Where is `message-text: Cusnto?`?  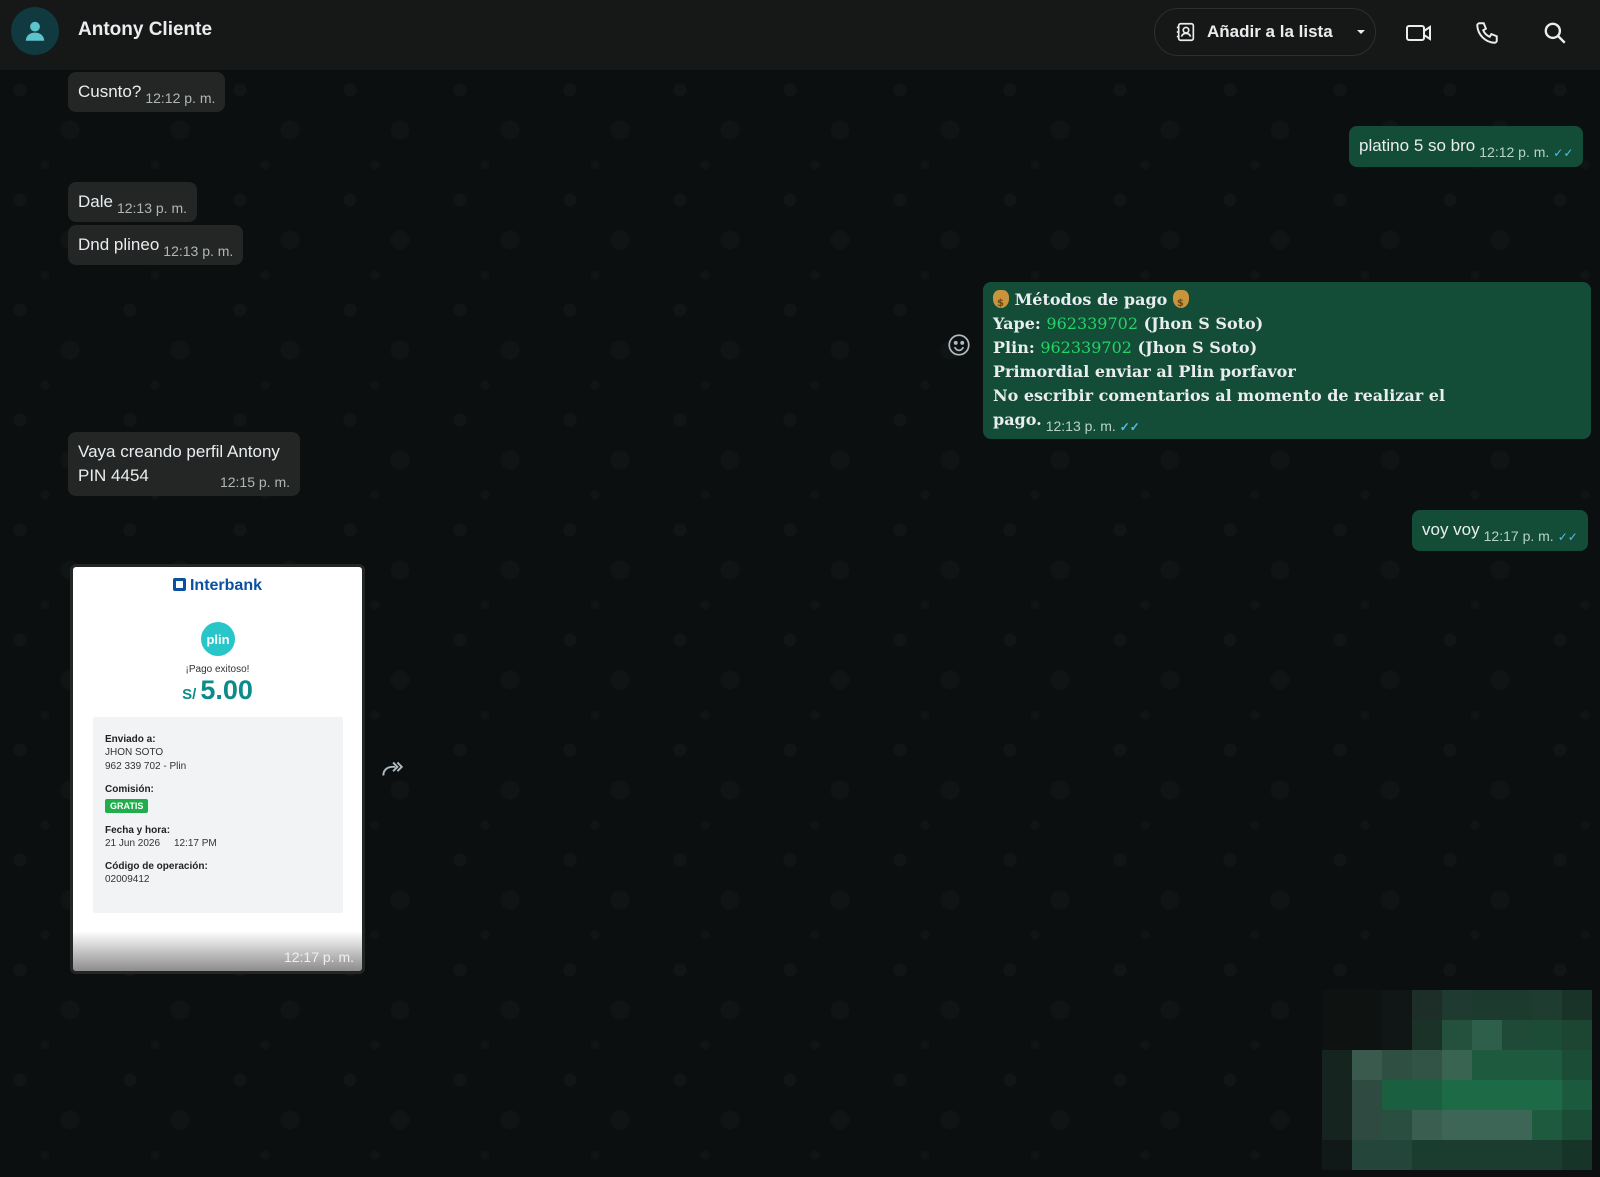
message-text: Cusnto? is located at coordinates (110, 91).